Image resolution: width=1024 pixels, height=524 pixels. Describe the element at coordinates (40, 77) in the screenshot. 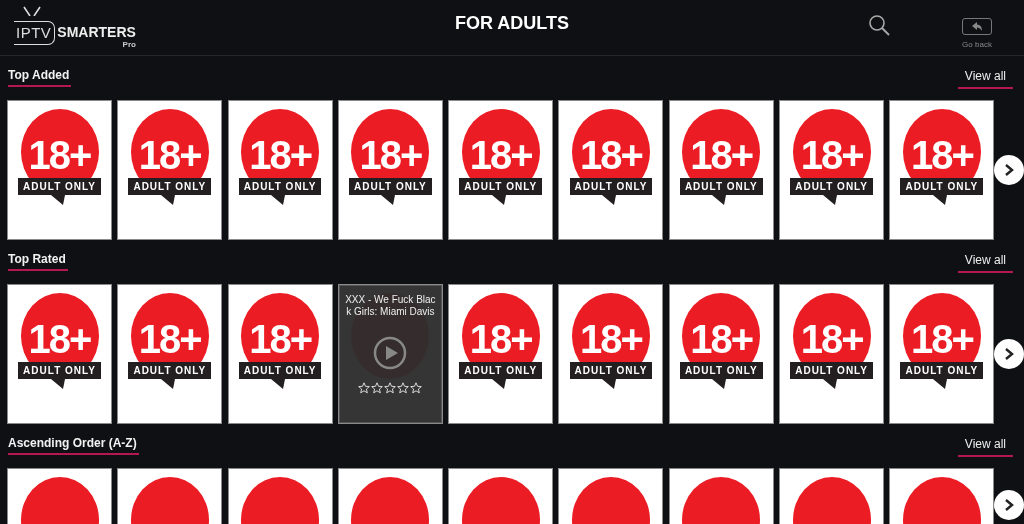

I see `section-title: Top Added` at that location.